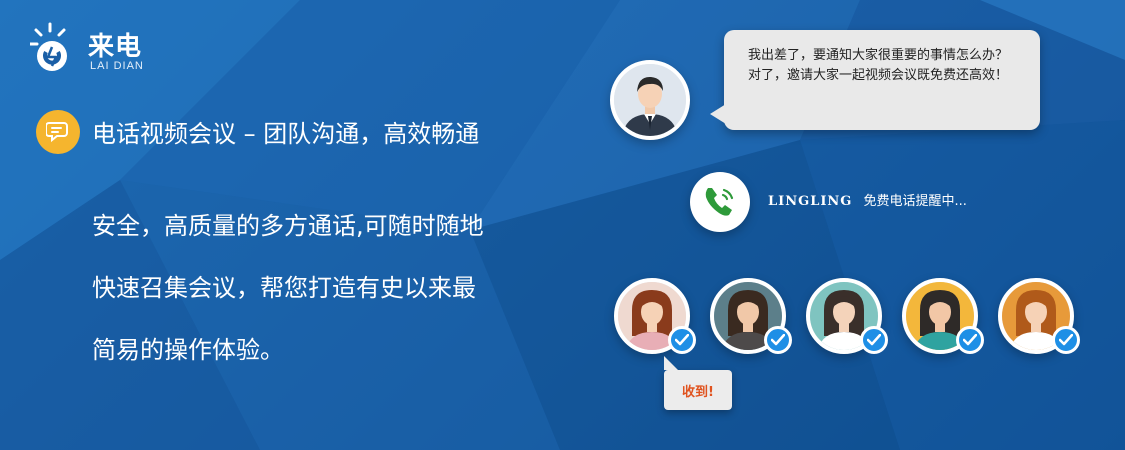  I want to click on body-line: 简易的操作体验。, so click(188, 350).